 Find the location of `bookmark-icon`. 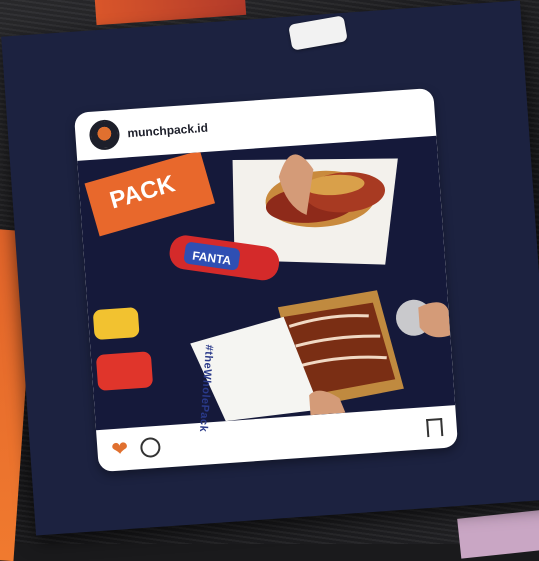

bookmark-icon is located at coordinates (435, 428).